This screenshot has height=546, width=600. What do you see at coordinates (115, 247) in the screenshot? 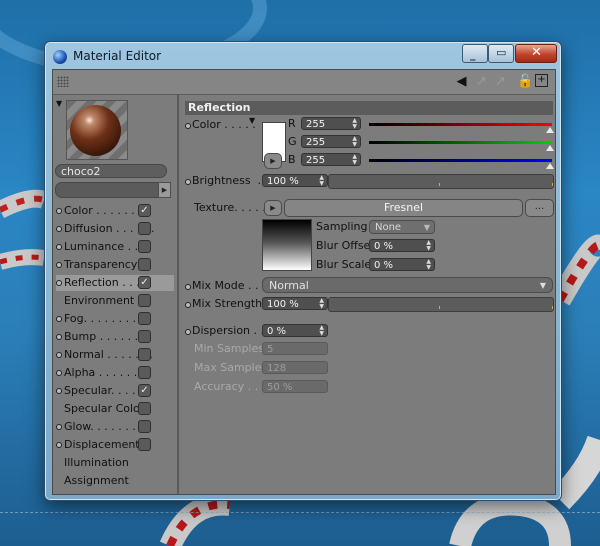
I see `channel-item: Luminance . . . .` at bounding box center [115, 247].